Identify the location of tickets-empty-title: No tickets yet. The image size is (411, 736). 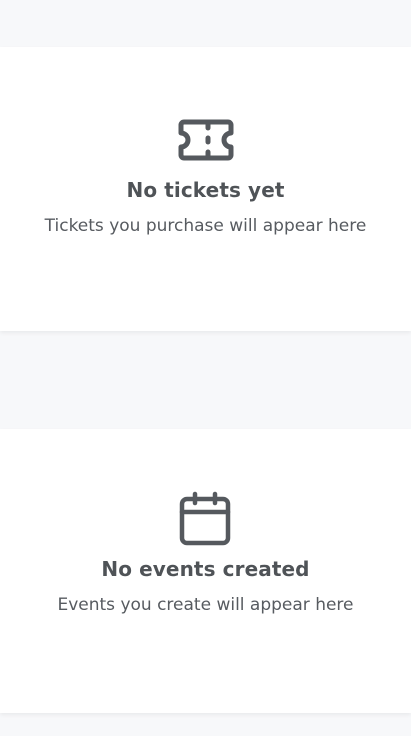
(205, 190).